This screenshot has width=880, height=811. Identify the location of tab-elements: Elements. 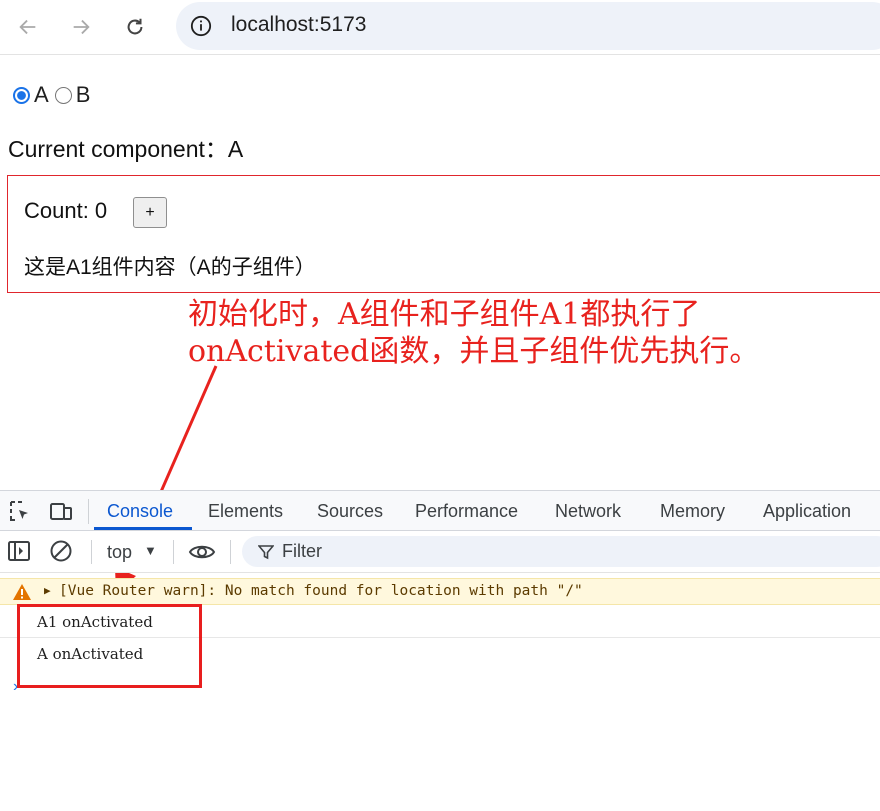
(245, 511).